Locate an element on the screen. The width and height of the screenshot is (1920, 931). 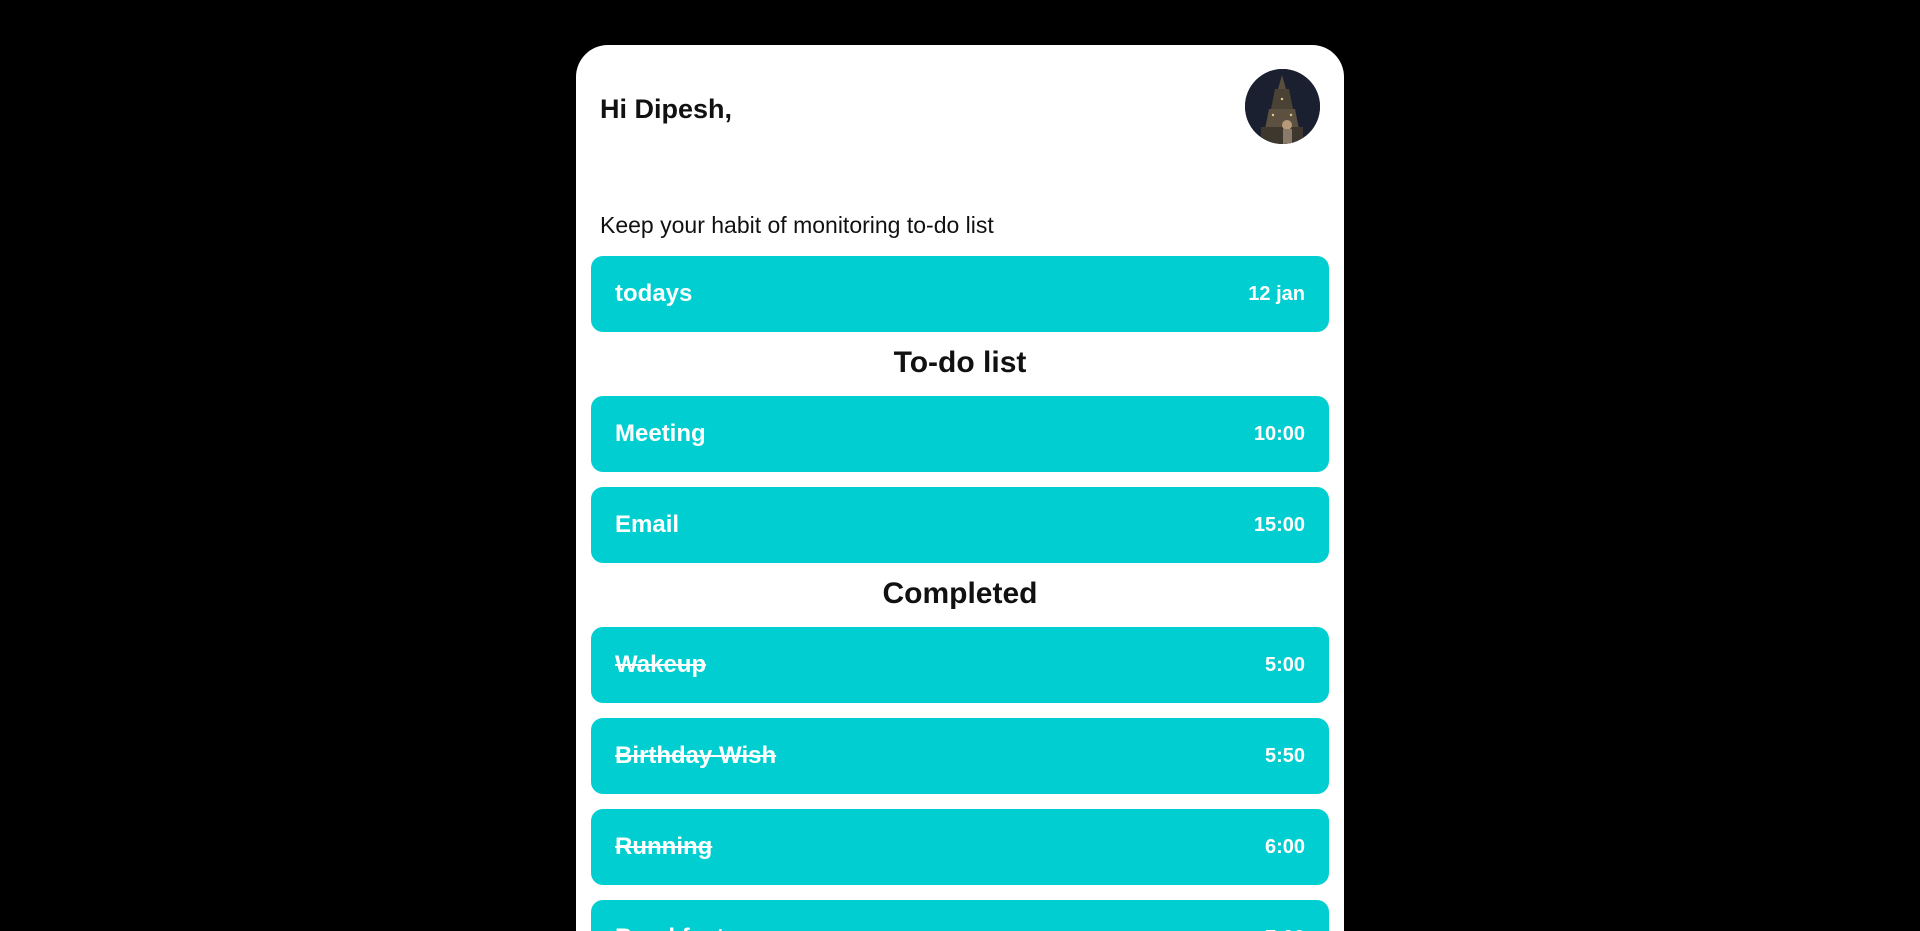
today-date: 12 jan is located at coordinates (1276, 294).